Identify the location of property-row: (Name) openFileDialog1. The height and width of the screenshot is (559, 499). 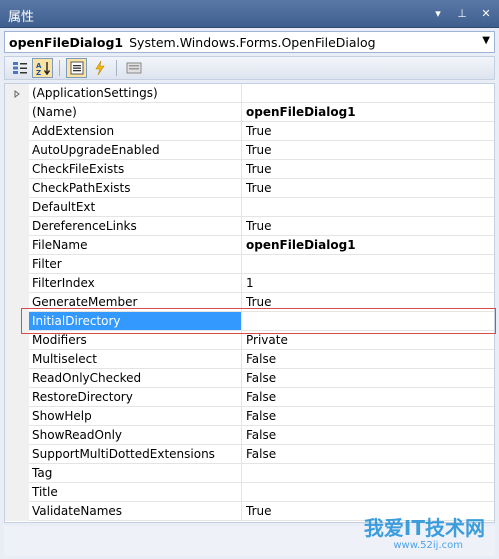
(249, 112).